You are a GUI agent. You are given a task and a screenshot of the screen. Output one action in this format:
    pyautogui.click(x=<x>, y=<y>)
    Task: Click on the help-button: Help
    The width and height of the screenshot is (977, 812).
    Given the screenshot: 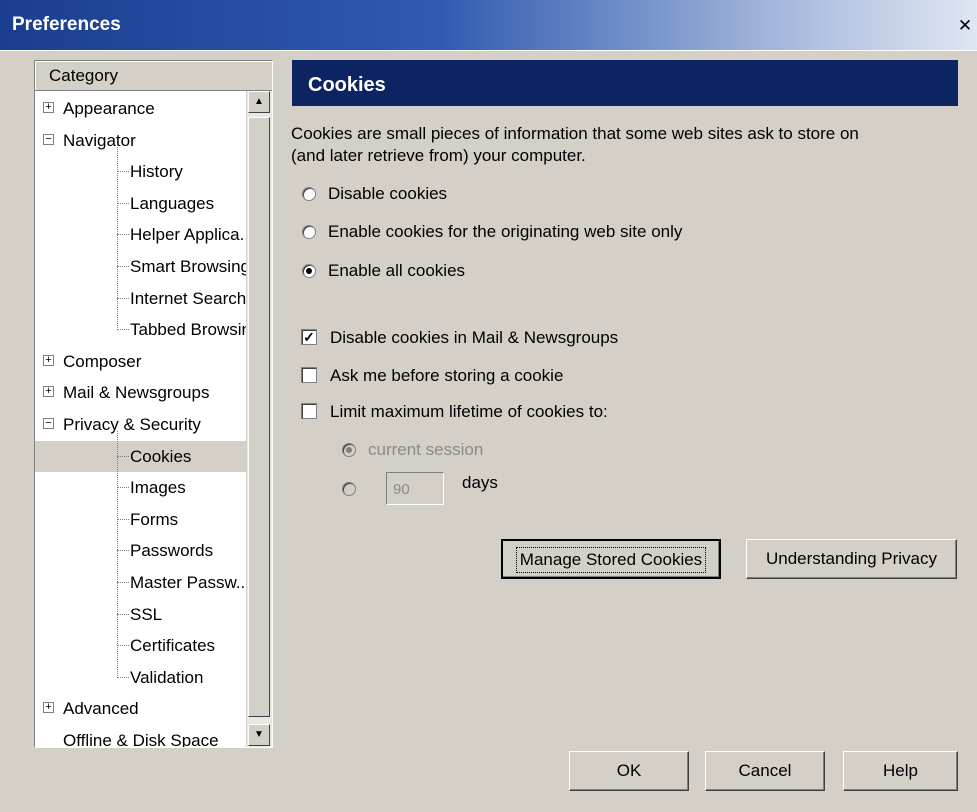 What is the action you would take?
    pyautogui.click(x=900, y=771)
    